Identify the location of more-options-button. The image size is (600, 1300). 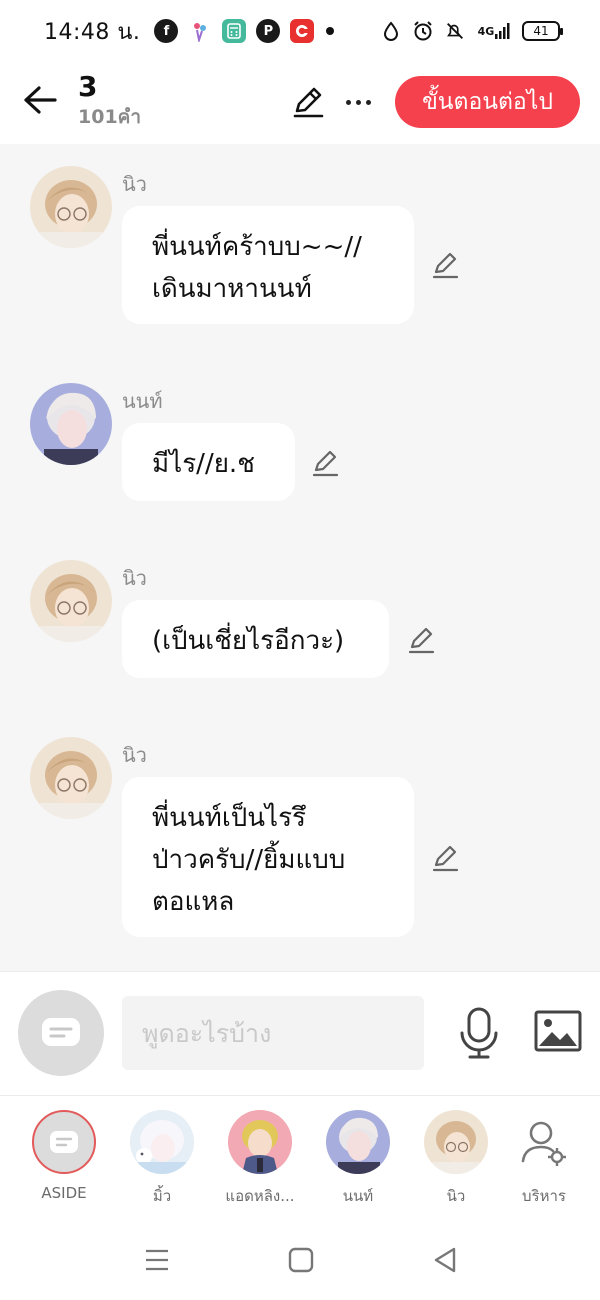
(358, 102).